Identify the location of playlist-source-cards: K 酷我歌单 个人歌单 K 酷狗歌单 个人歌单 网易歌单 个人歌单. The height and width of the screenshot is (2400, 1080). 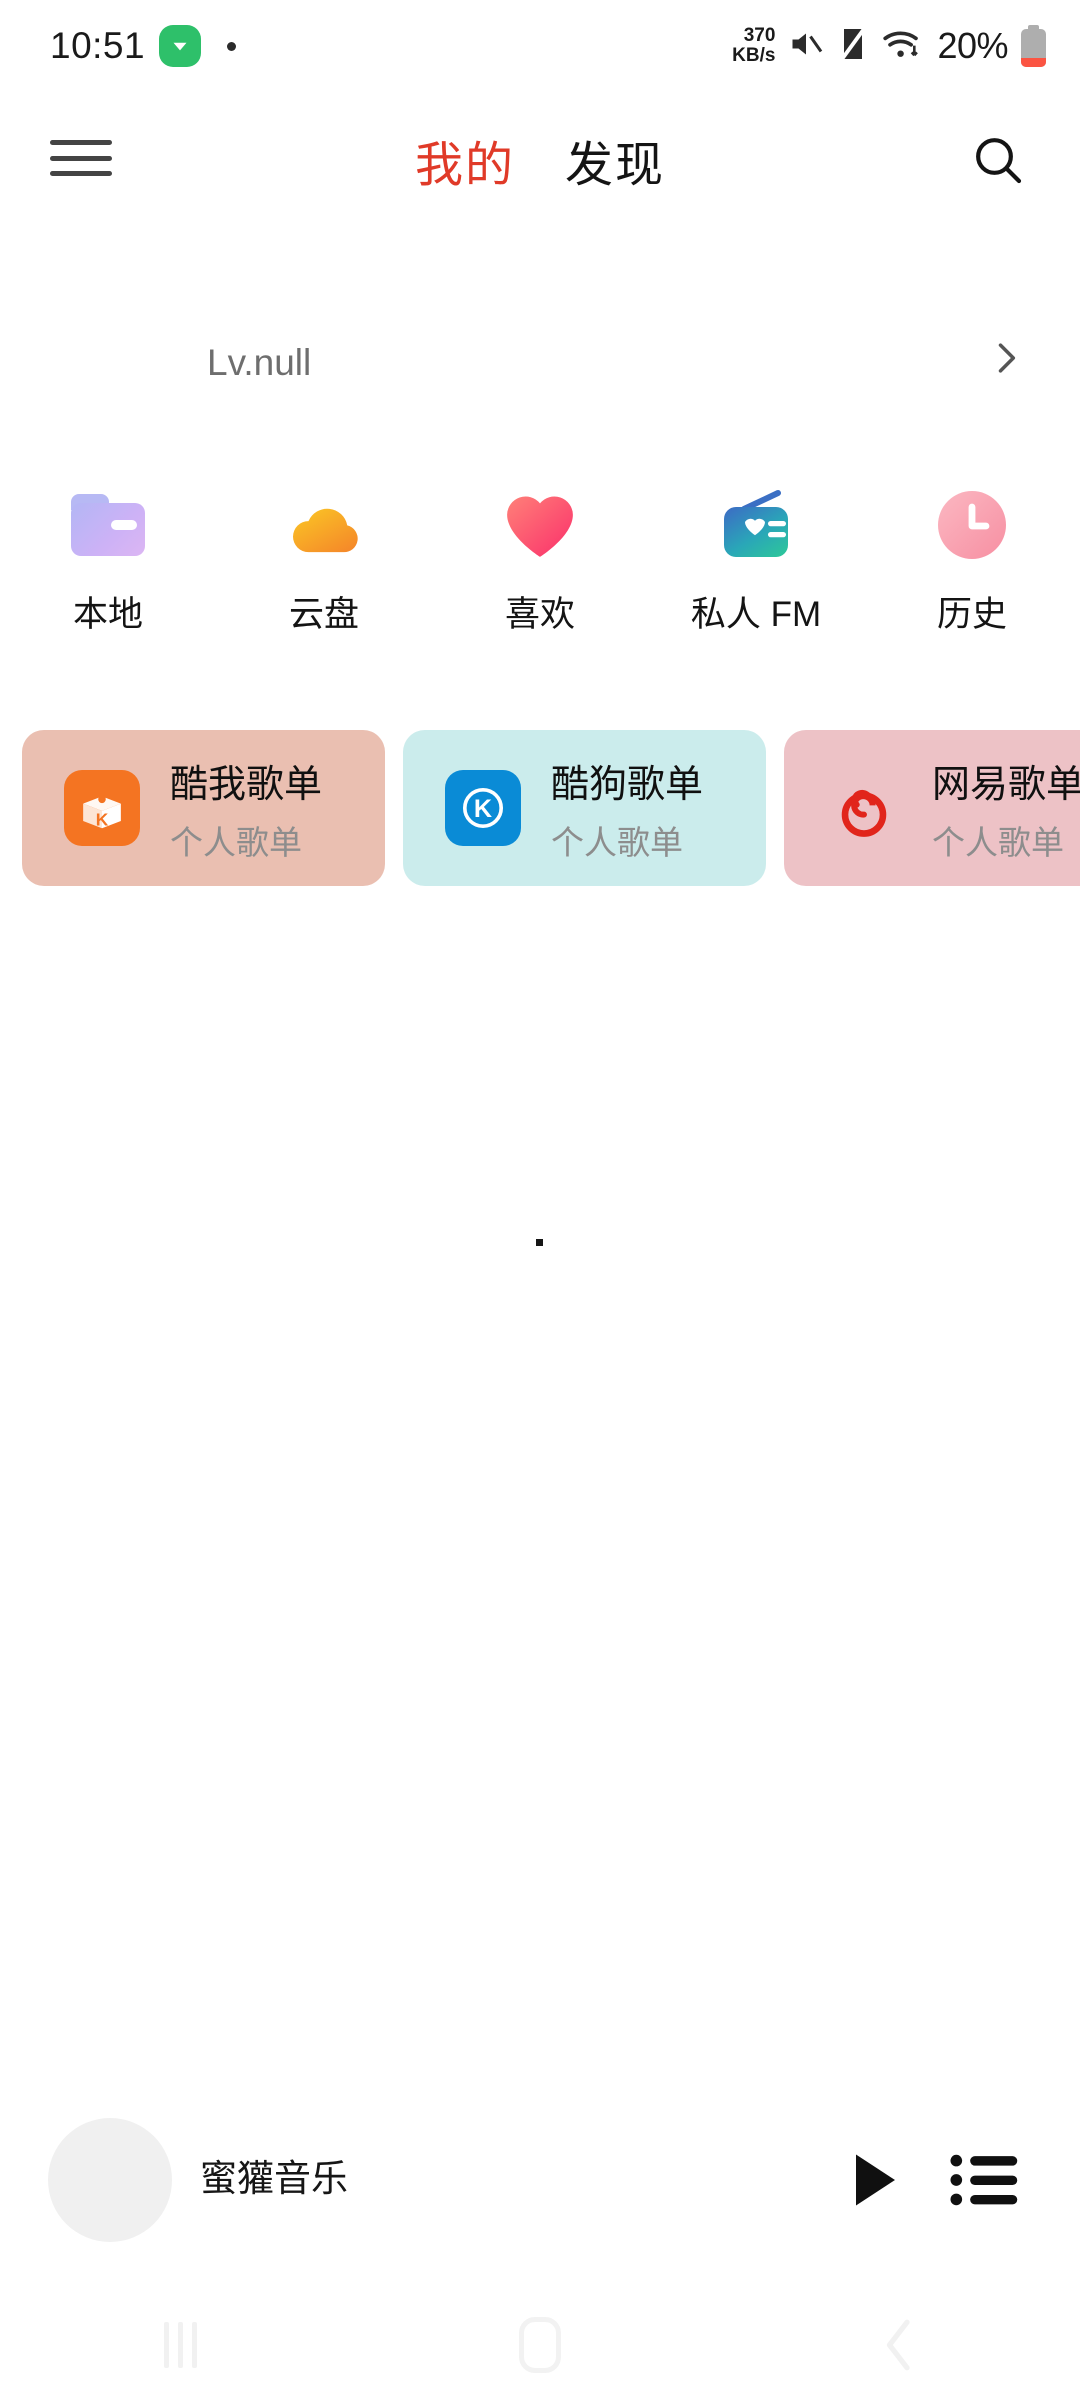
(551, 808).